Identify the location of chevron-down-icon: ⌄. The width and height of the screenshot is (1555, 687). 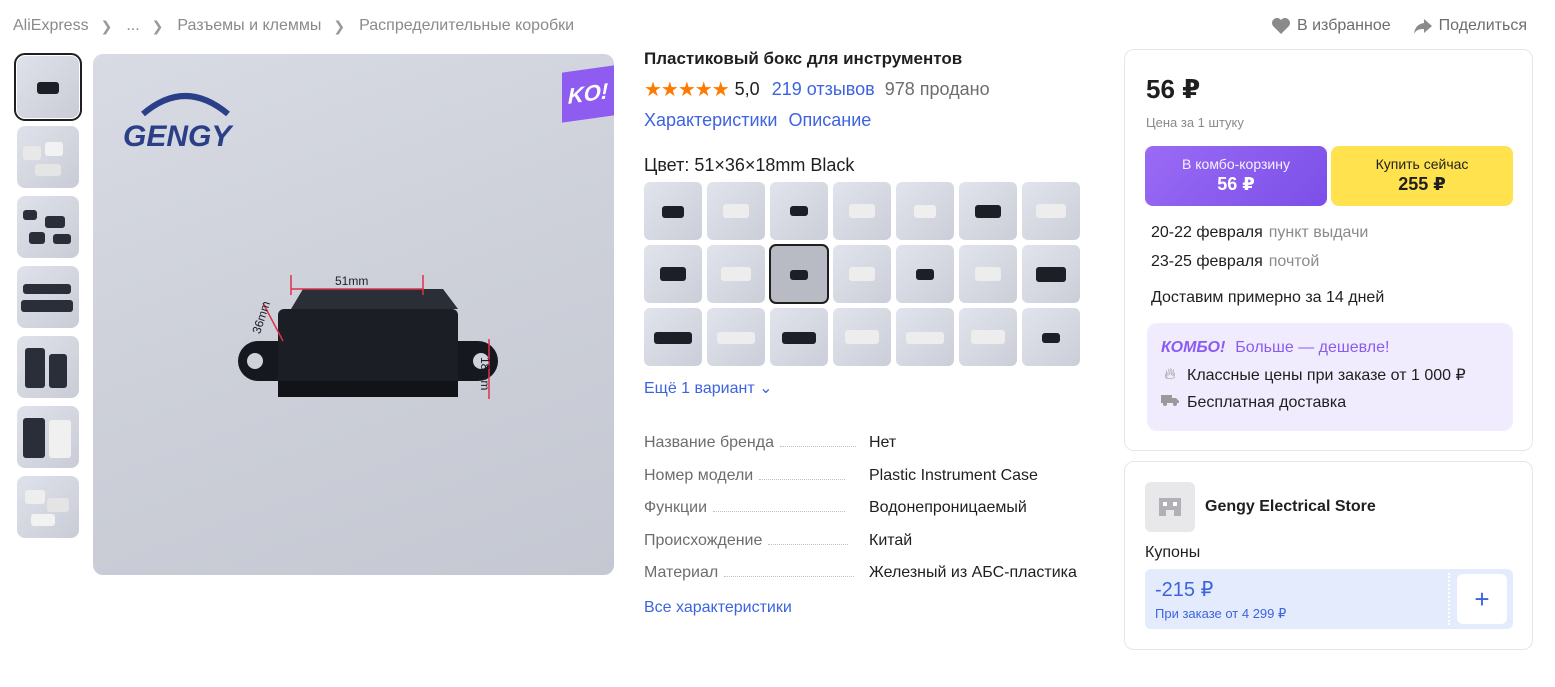
(766, 388).